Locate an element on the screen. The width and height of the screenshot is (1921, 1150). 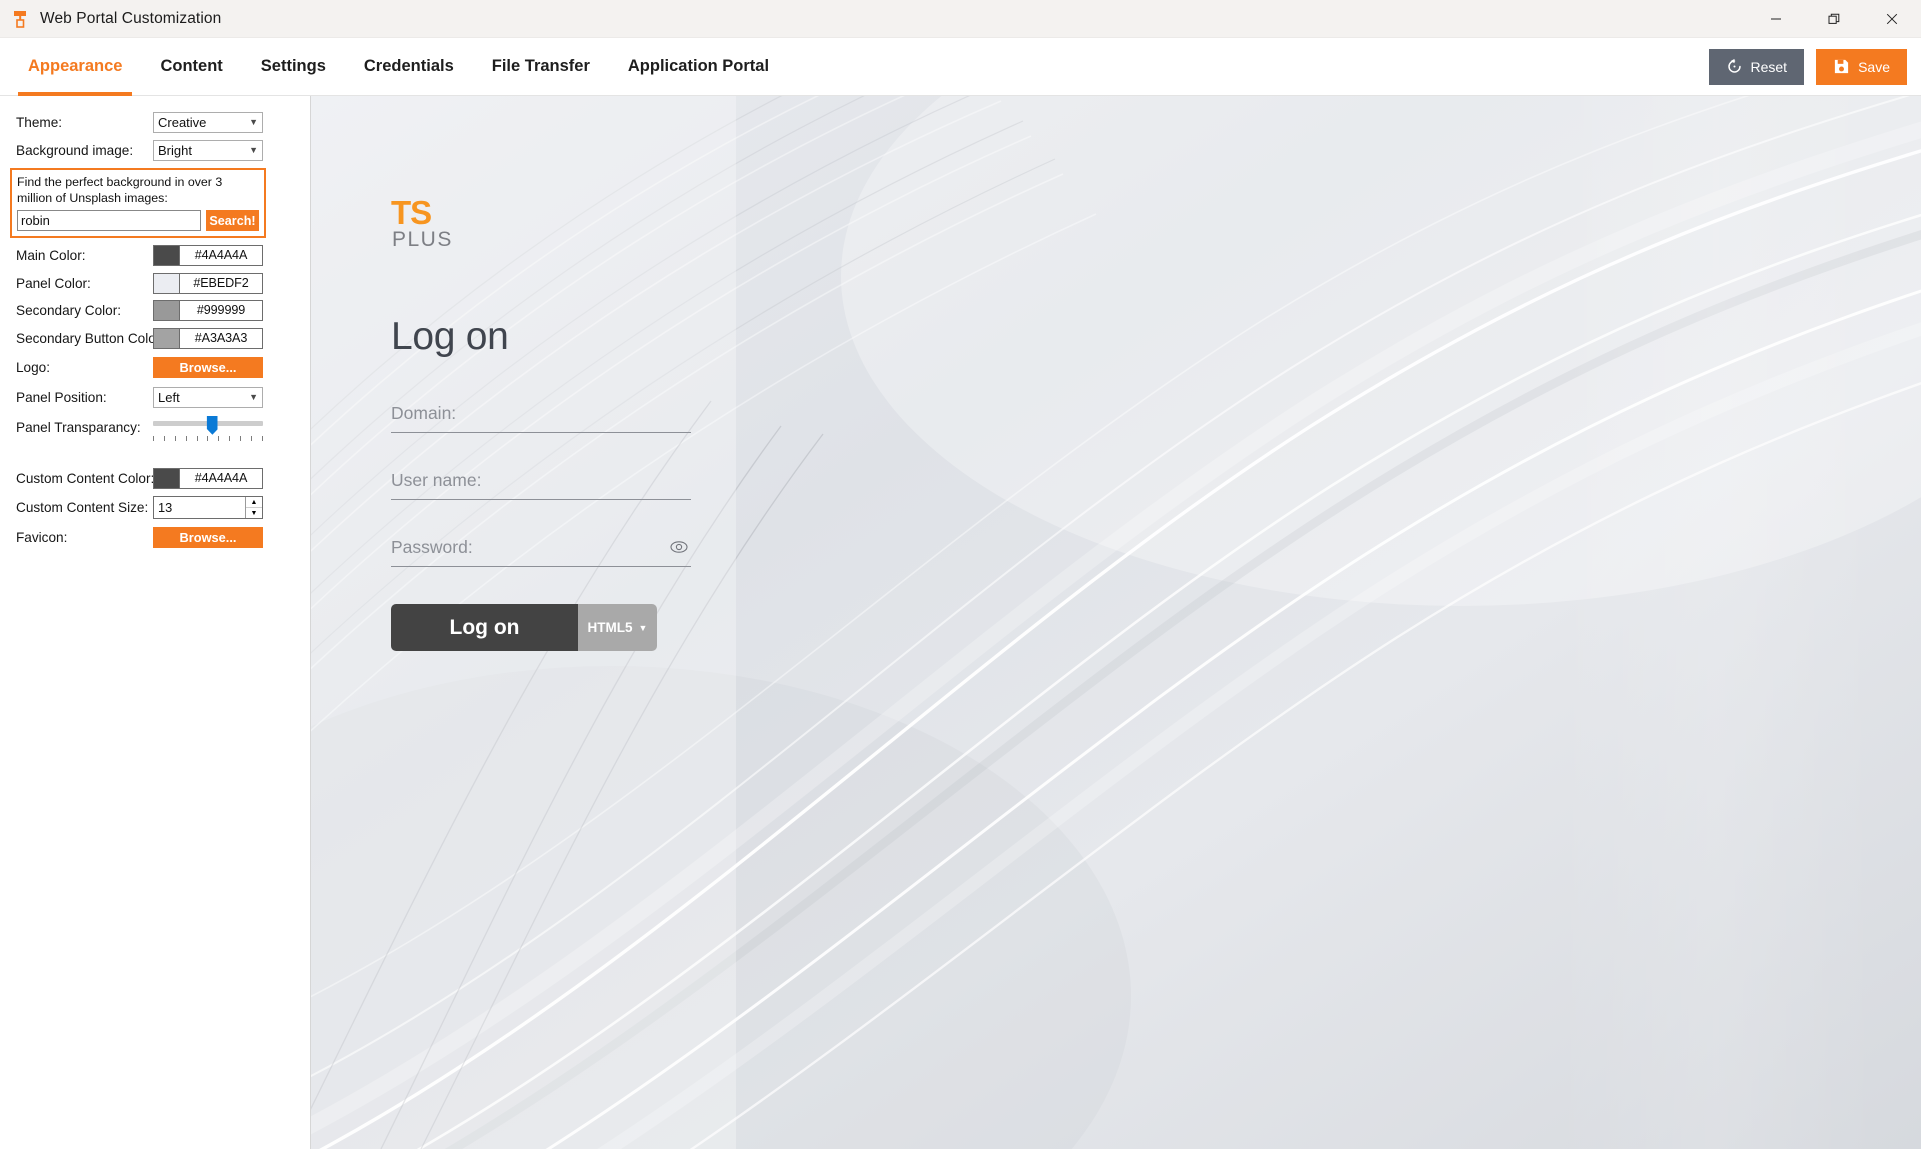
tab-appearance: Appearance is located at coordinates (75, 67).